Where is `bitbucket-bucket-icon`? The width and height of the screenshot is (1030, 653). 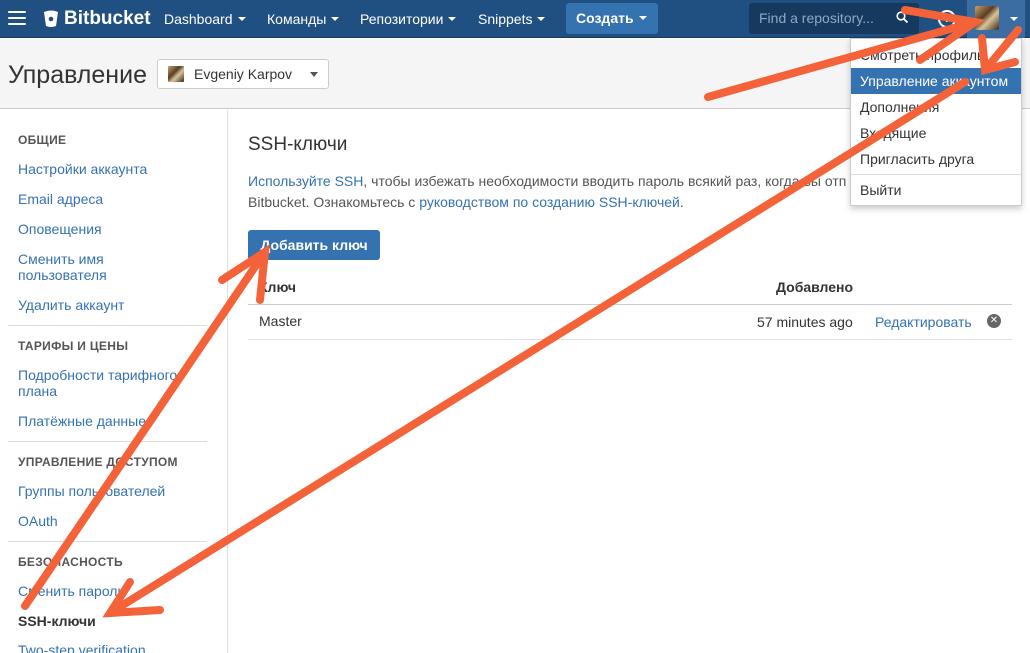
bitbucket-bucket-icon is located at coordinates (51, 18).